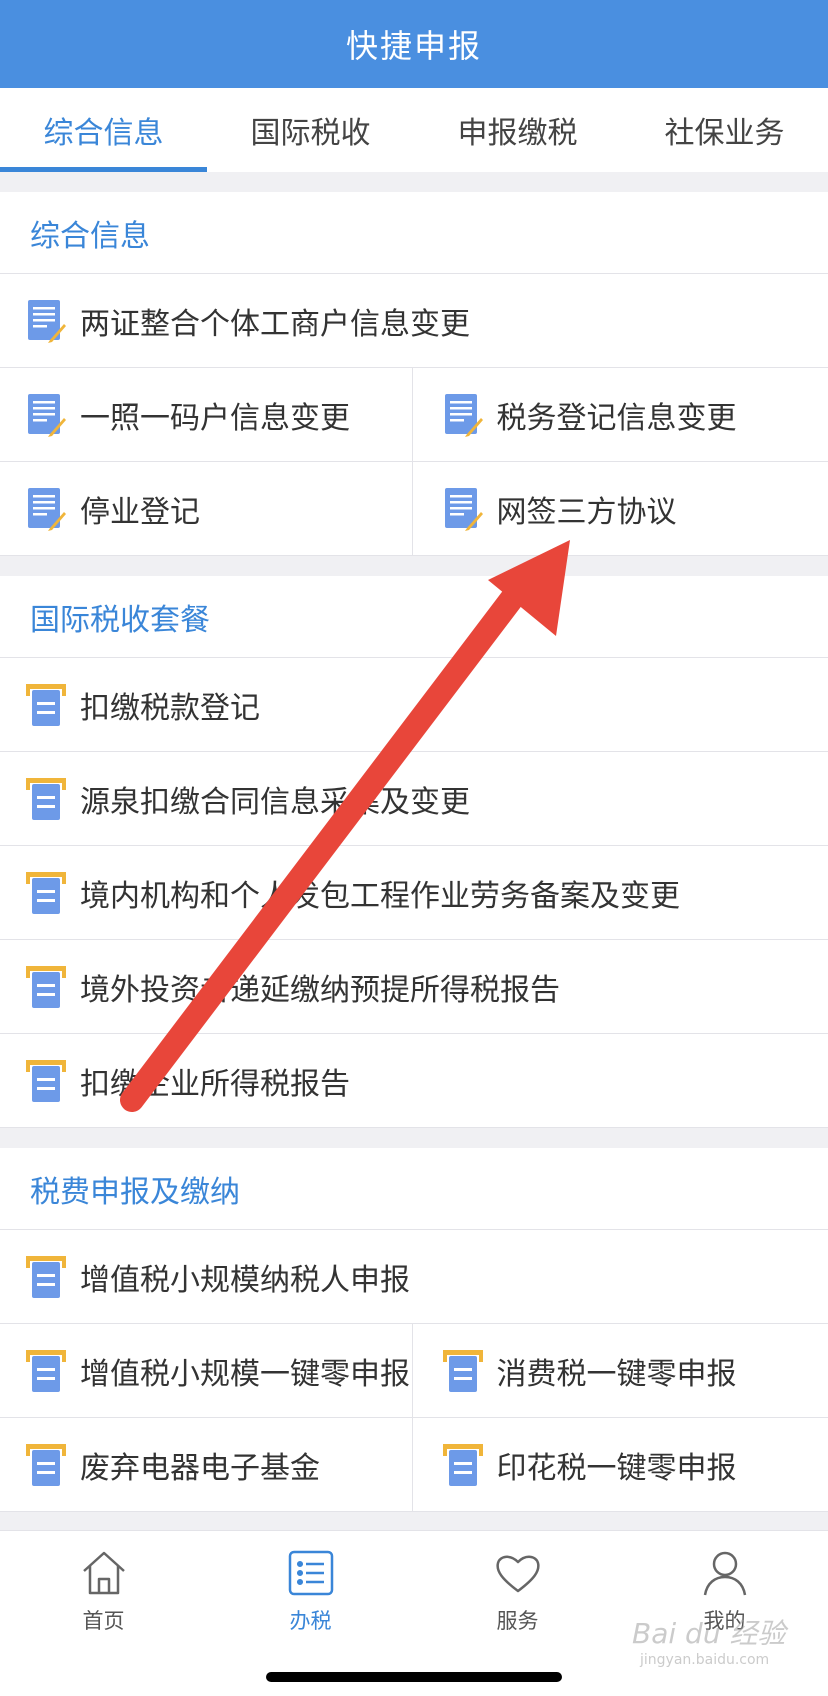  What do you see at coordinates (414, 704) in the screenshot?
I see `list-item: 扣缴税款登记` at bounding box center [414, 704].